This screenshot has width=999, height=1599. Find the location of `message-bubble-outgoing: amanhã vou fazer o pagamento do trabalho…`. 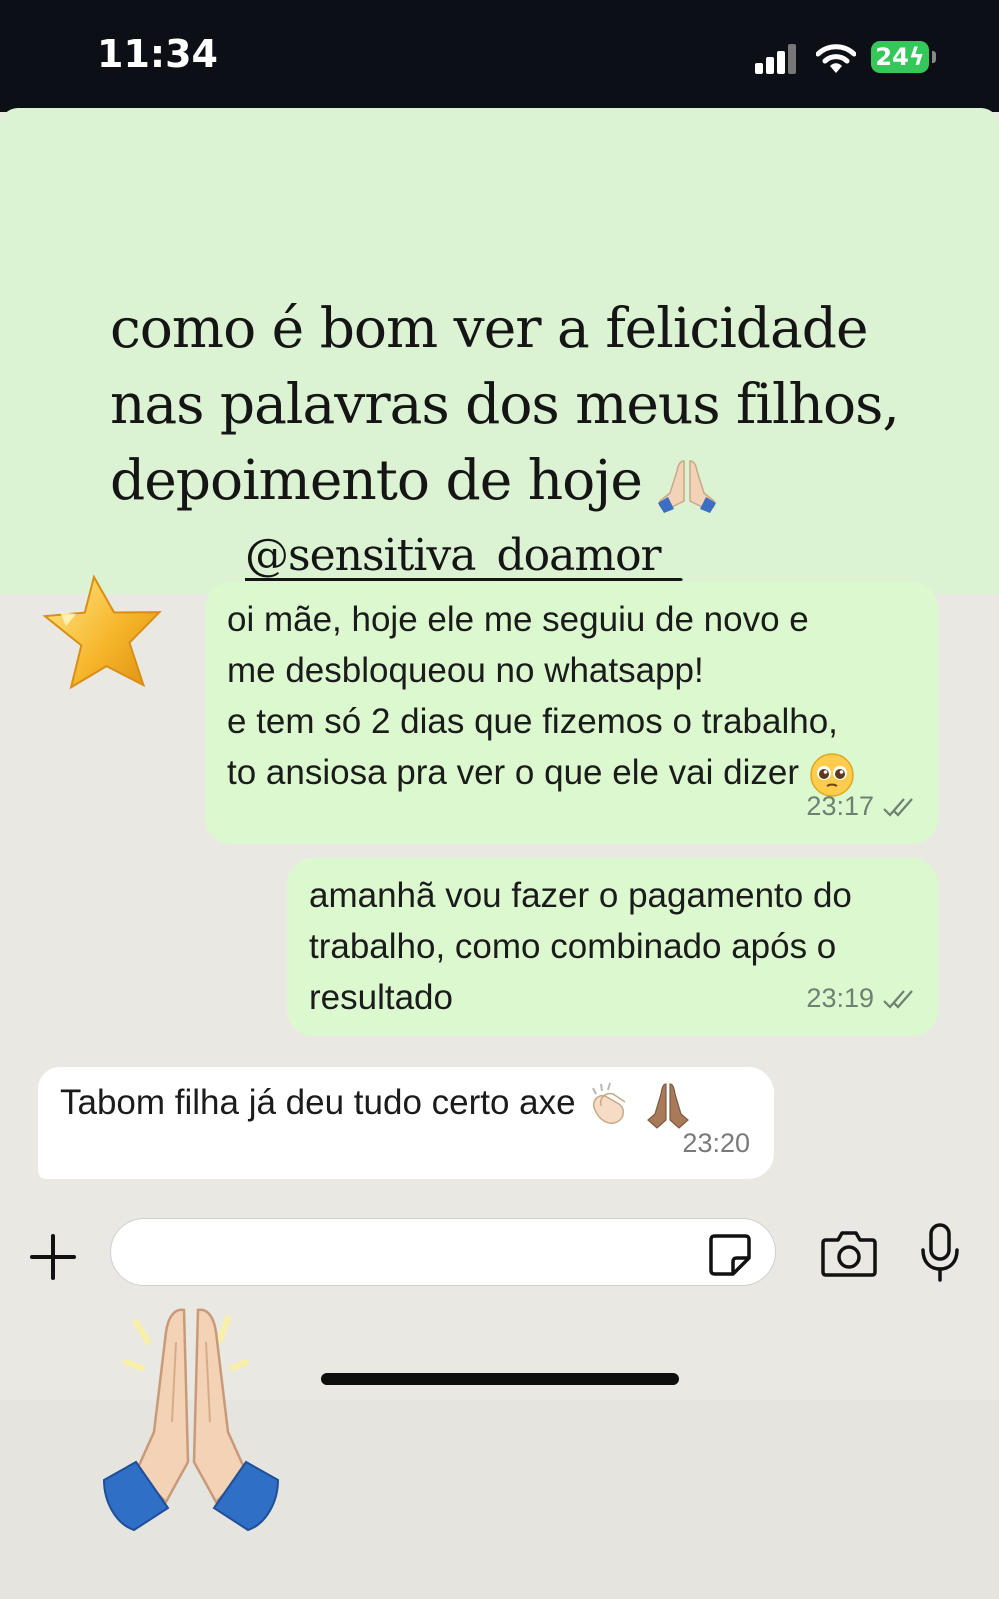

message-bubble-outgoing: amanhã vou fazer o pagamento do trabalho… is located at coordinates (612, 947).